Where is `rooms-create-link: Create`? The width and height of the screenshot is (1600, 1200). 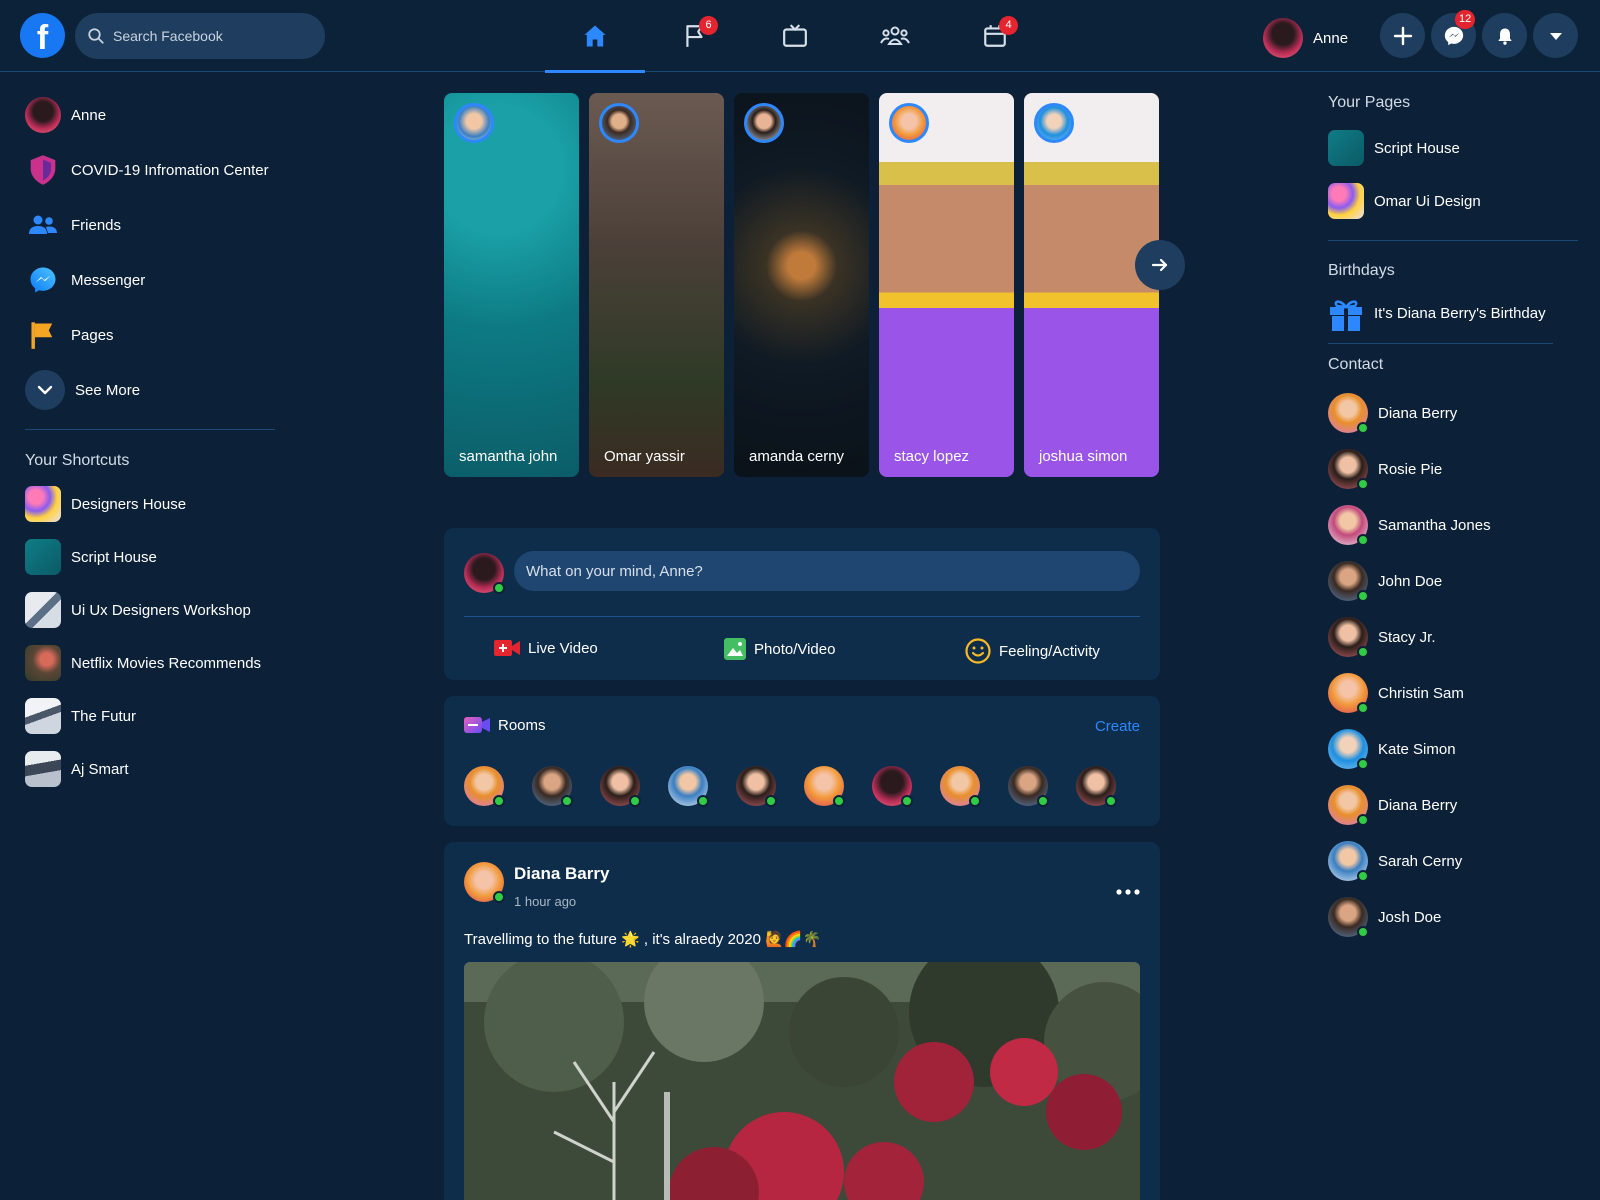
rooms-create-link: Create is located at coordinates (1117, 726).